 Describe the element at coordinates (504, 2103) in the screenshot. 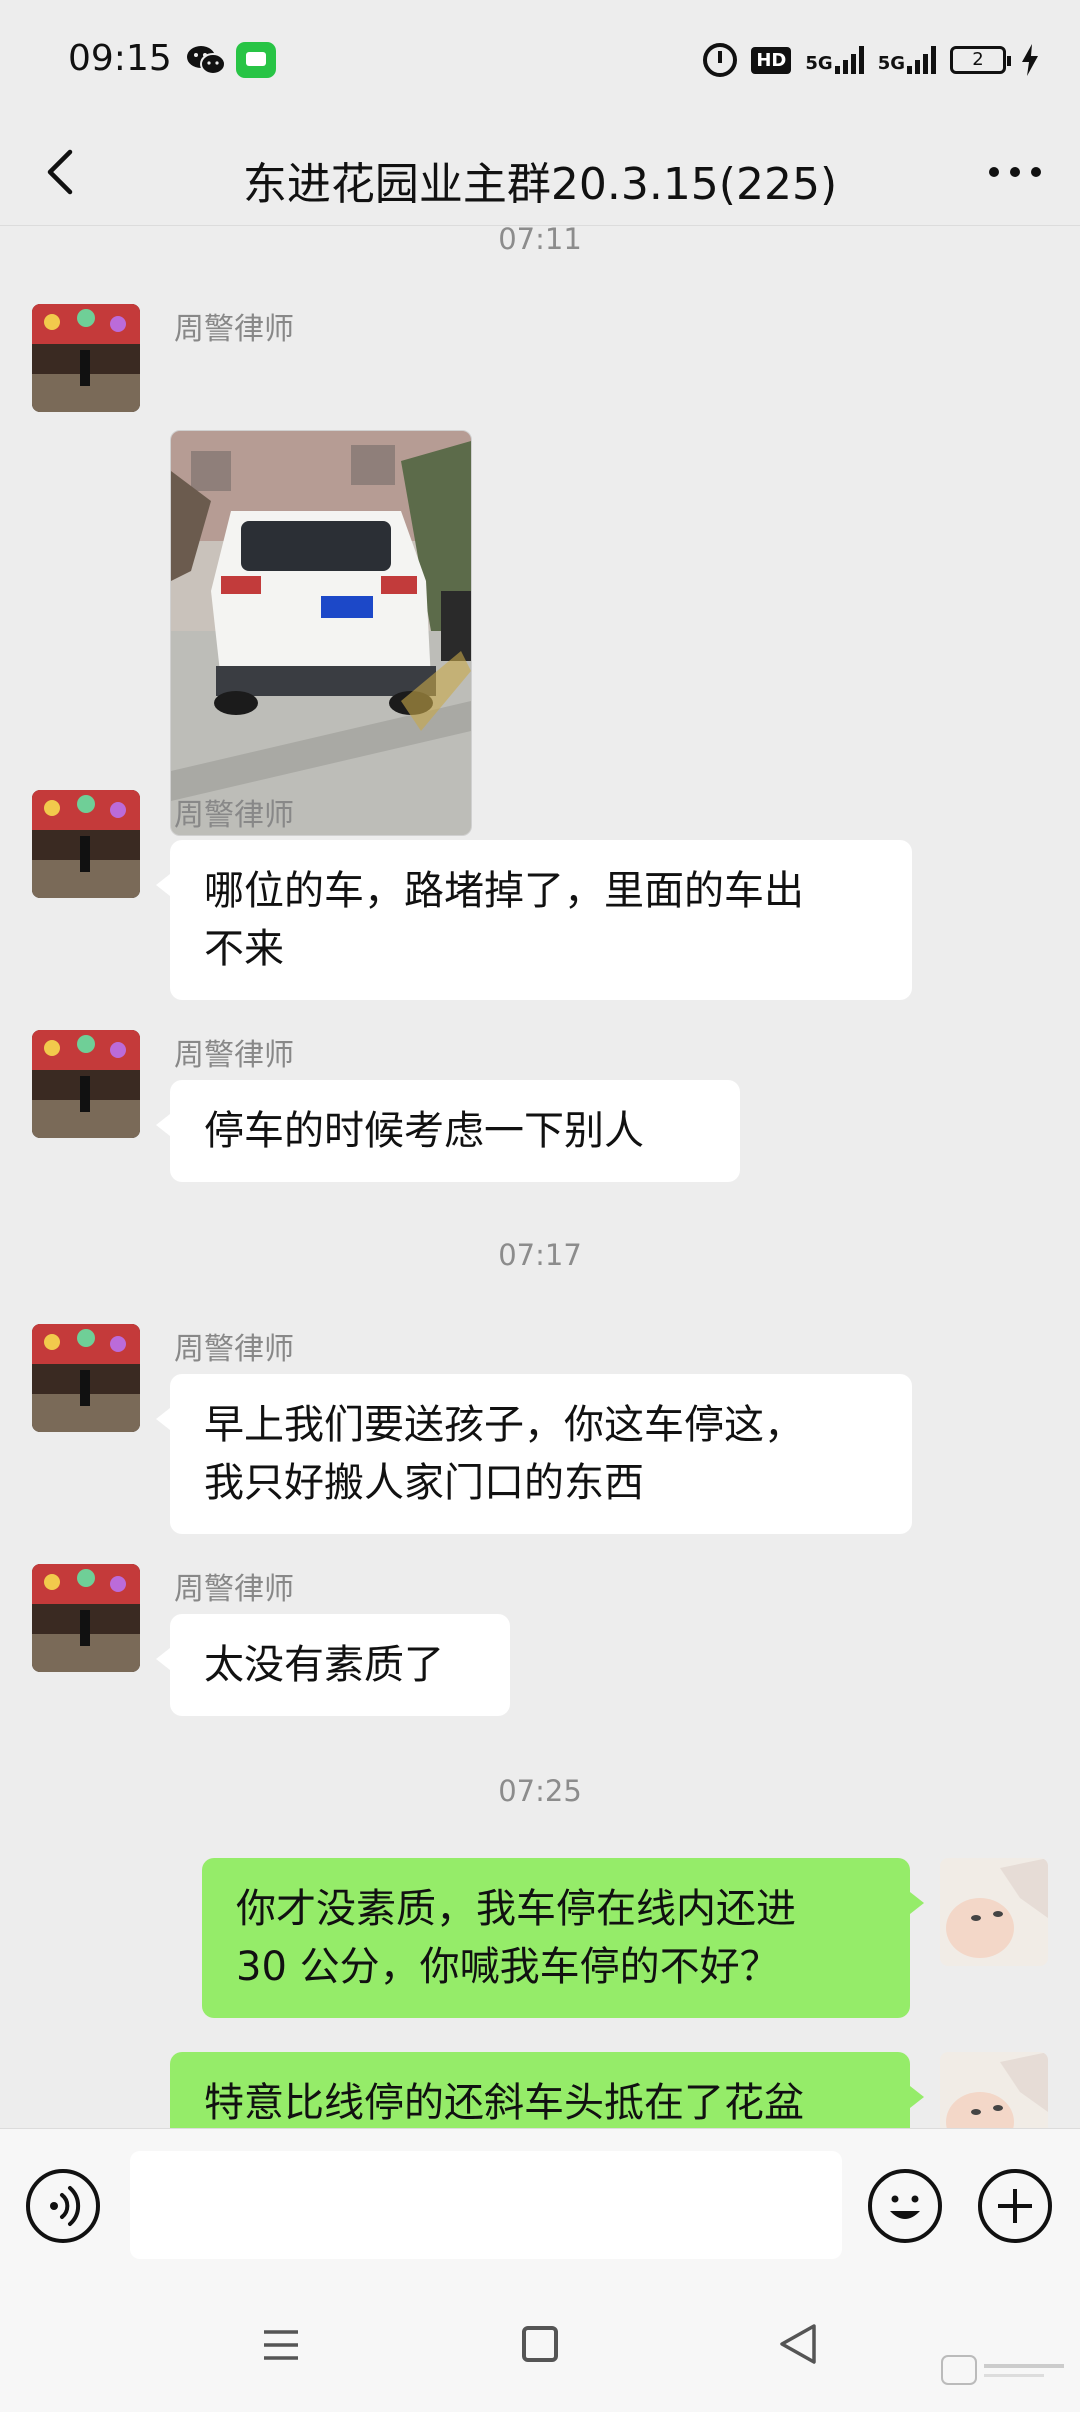

I see `message-text-line: 特意比线停的还斜车头抵在了花盆` at that location.